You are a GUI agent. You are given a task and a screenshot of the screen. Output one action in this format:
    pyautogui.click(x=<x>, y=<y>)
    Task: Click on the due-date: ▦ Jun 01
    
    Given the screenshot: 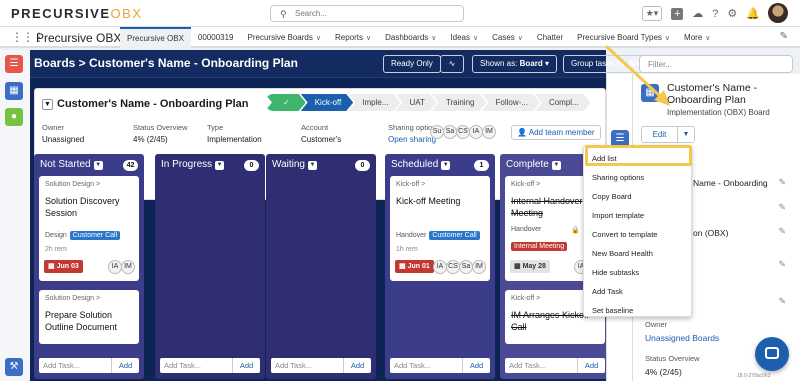 What is the action you would take?
    pyautogui.click(x=414, y=266)
    